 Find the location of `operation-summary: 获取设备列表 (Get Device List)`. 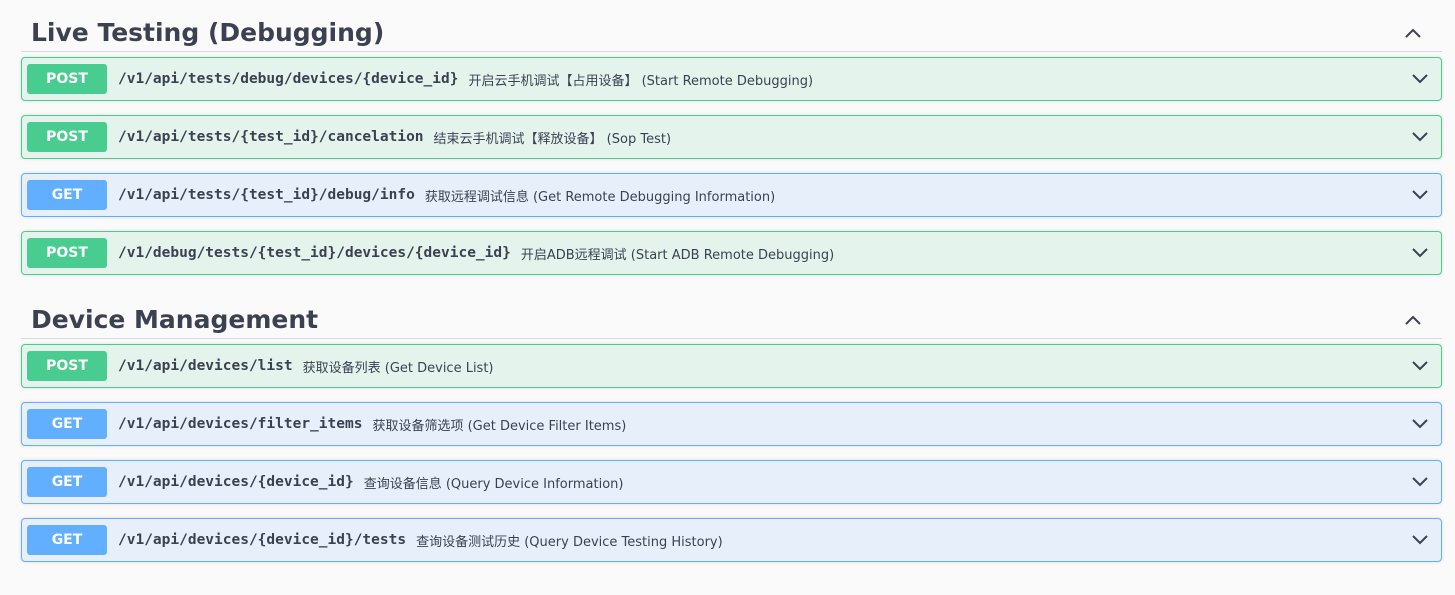

operation-summary: 获取设备列表 (Get Device List) is located at coordinates (398, 368).